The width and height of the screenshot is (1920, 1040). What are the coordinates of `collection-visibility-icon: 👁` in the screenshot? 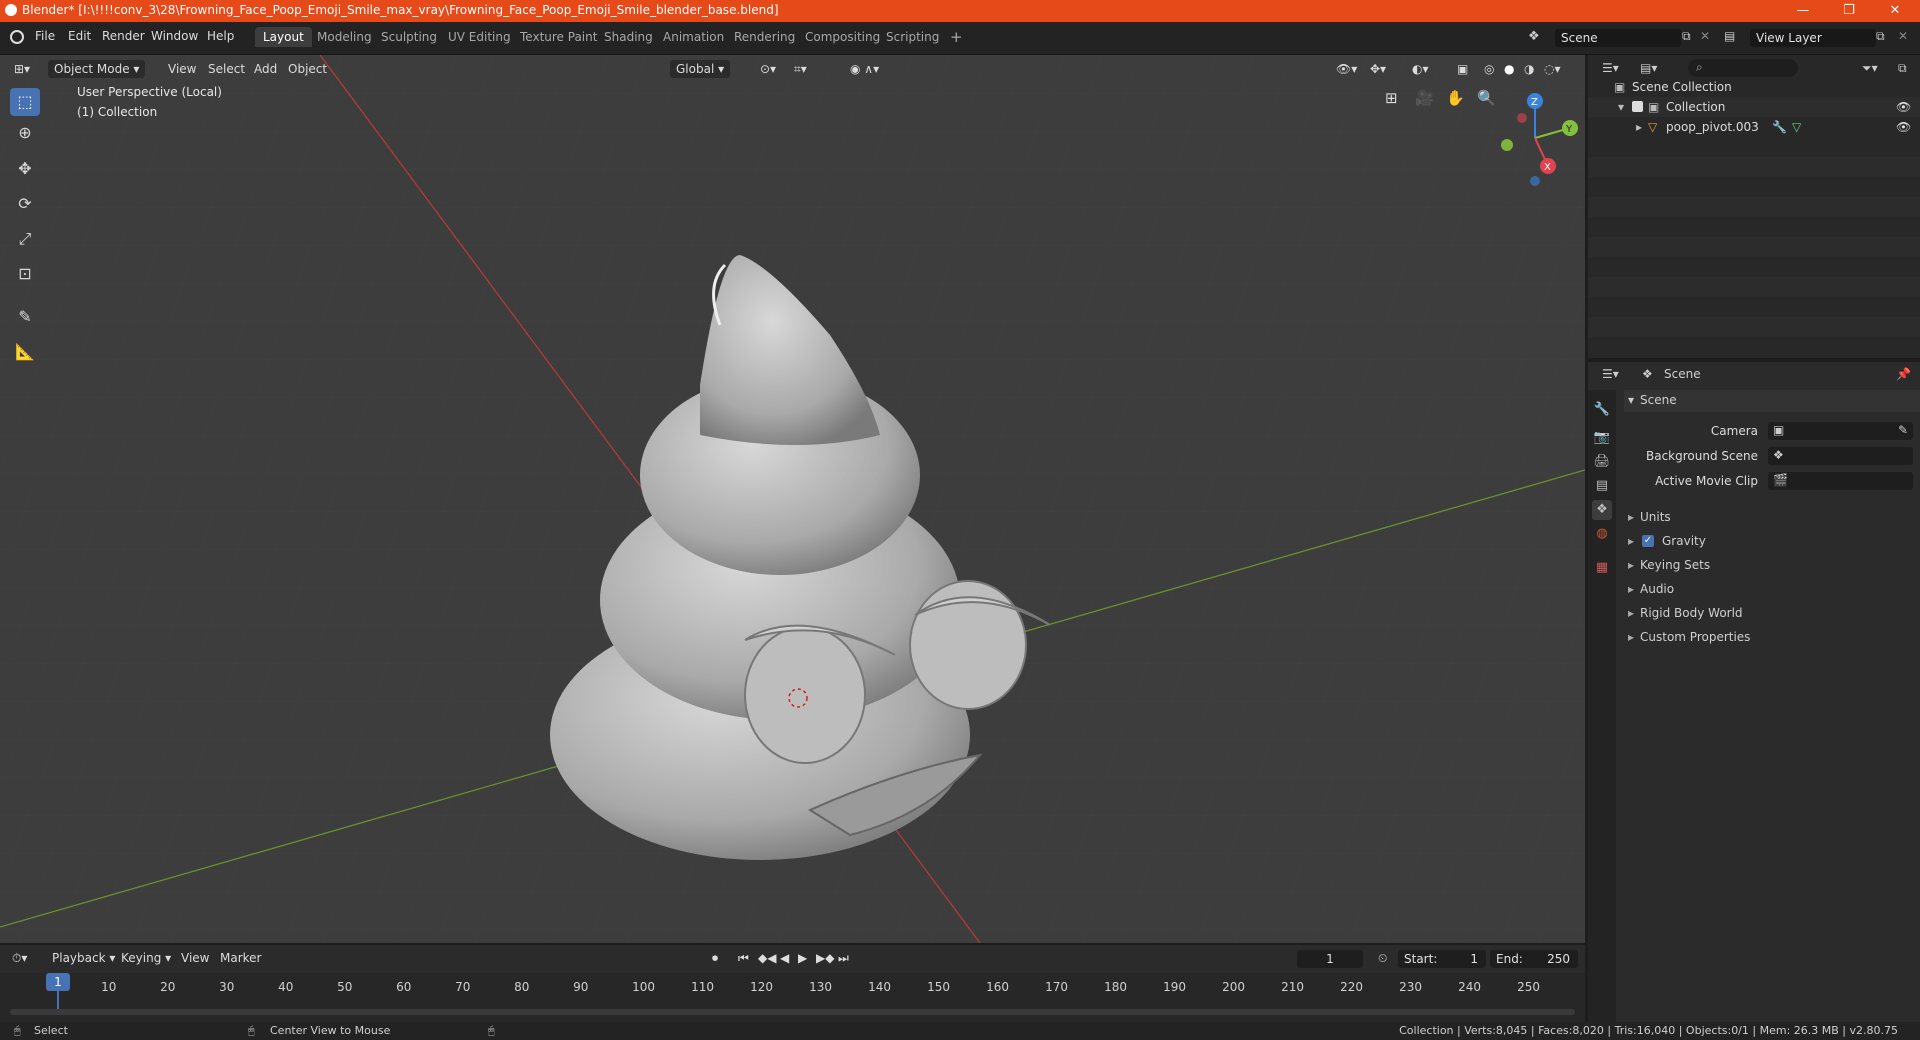 It's located at (1903, 107).